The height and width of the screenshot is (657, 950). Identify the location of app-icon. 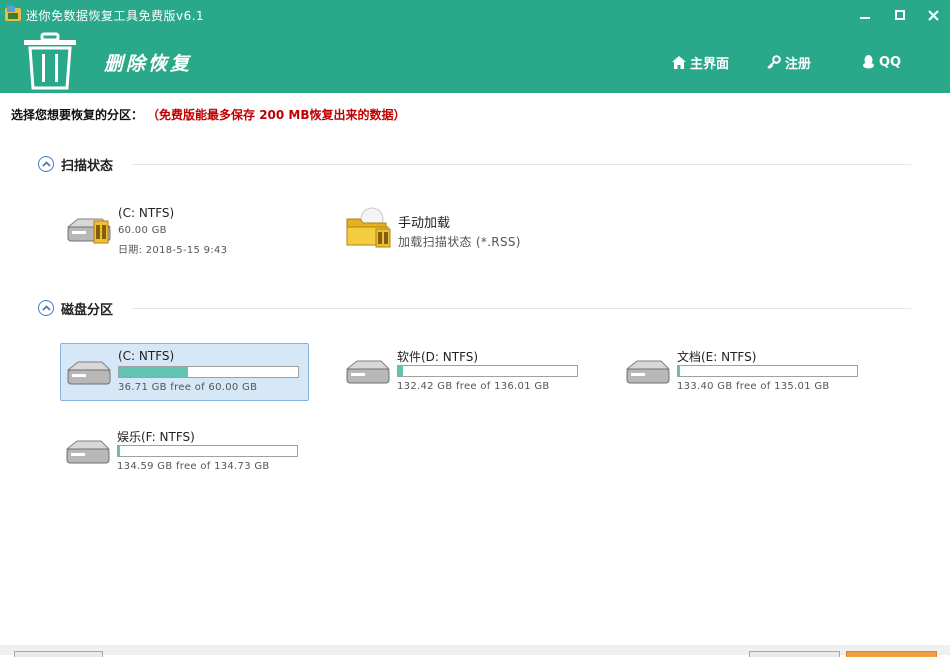
(13, 13).